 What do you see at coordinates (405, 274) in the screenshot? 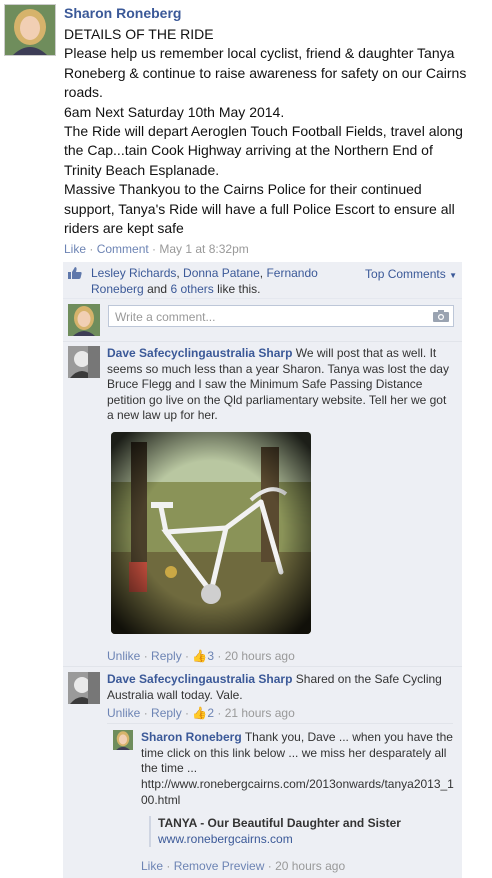
I see `top-comments-label: Top Comments` at bounding box center [405, 274].